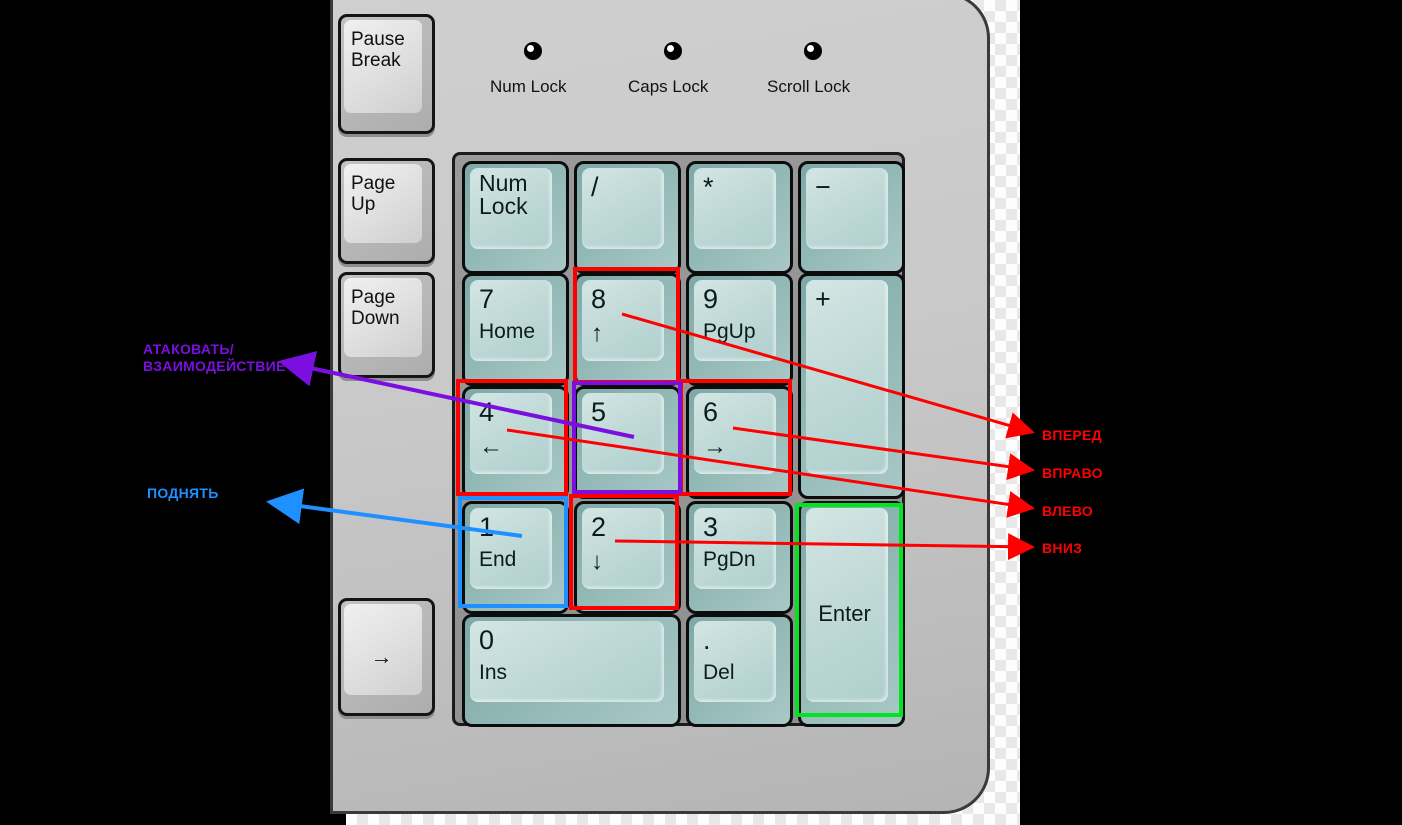 The image size is (1402, 825). I want to click on key-plus: +, so click(851, 386).